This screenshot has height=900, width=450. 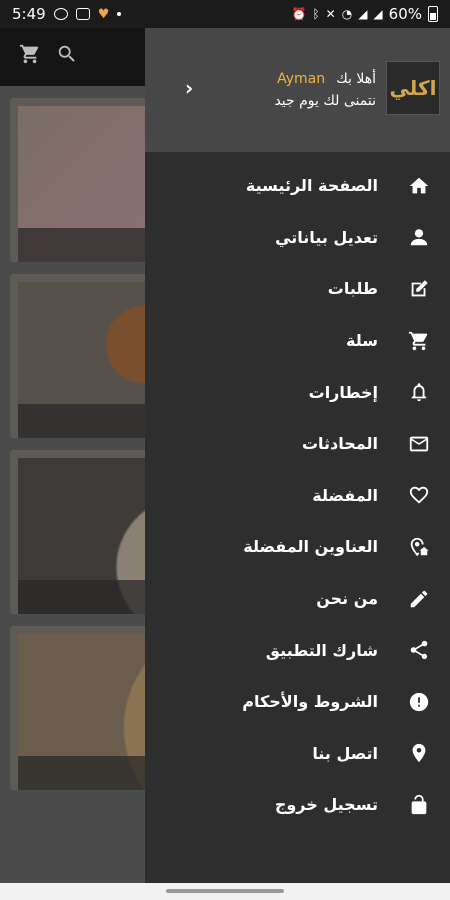 I want to click on menu-item-label: الشروط والأحكام, so click(x=310, y=702).